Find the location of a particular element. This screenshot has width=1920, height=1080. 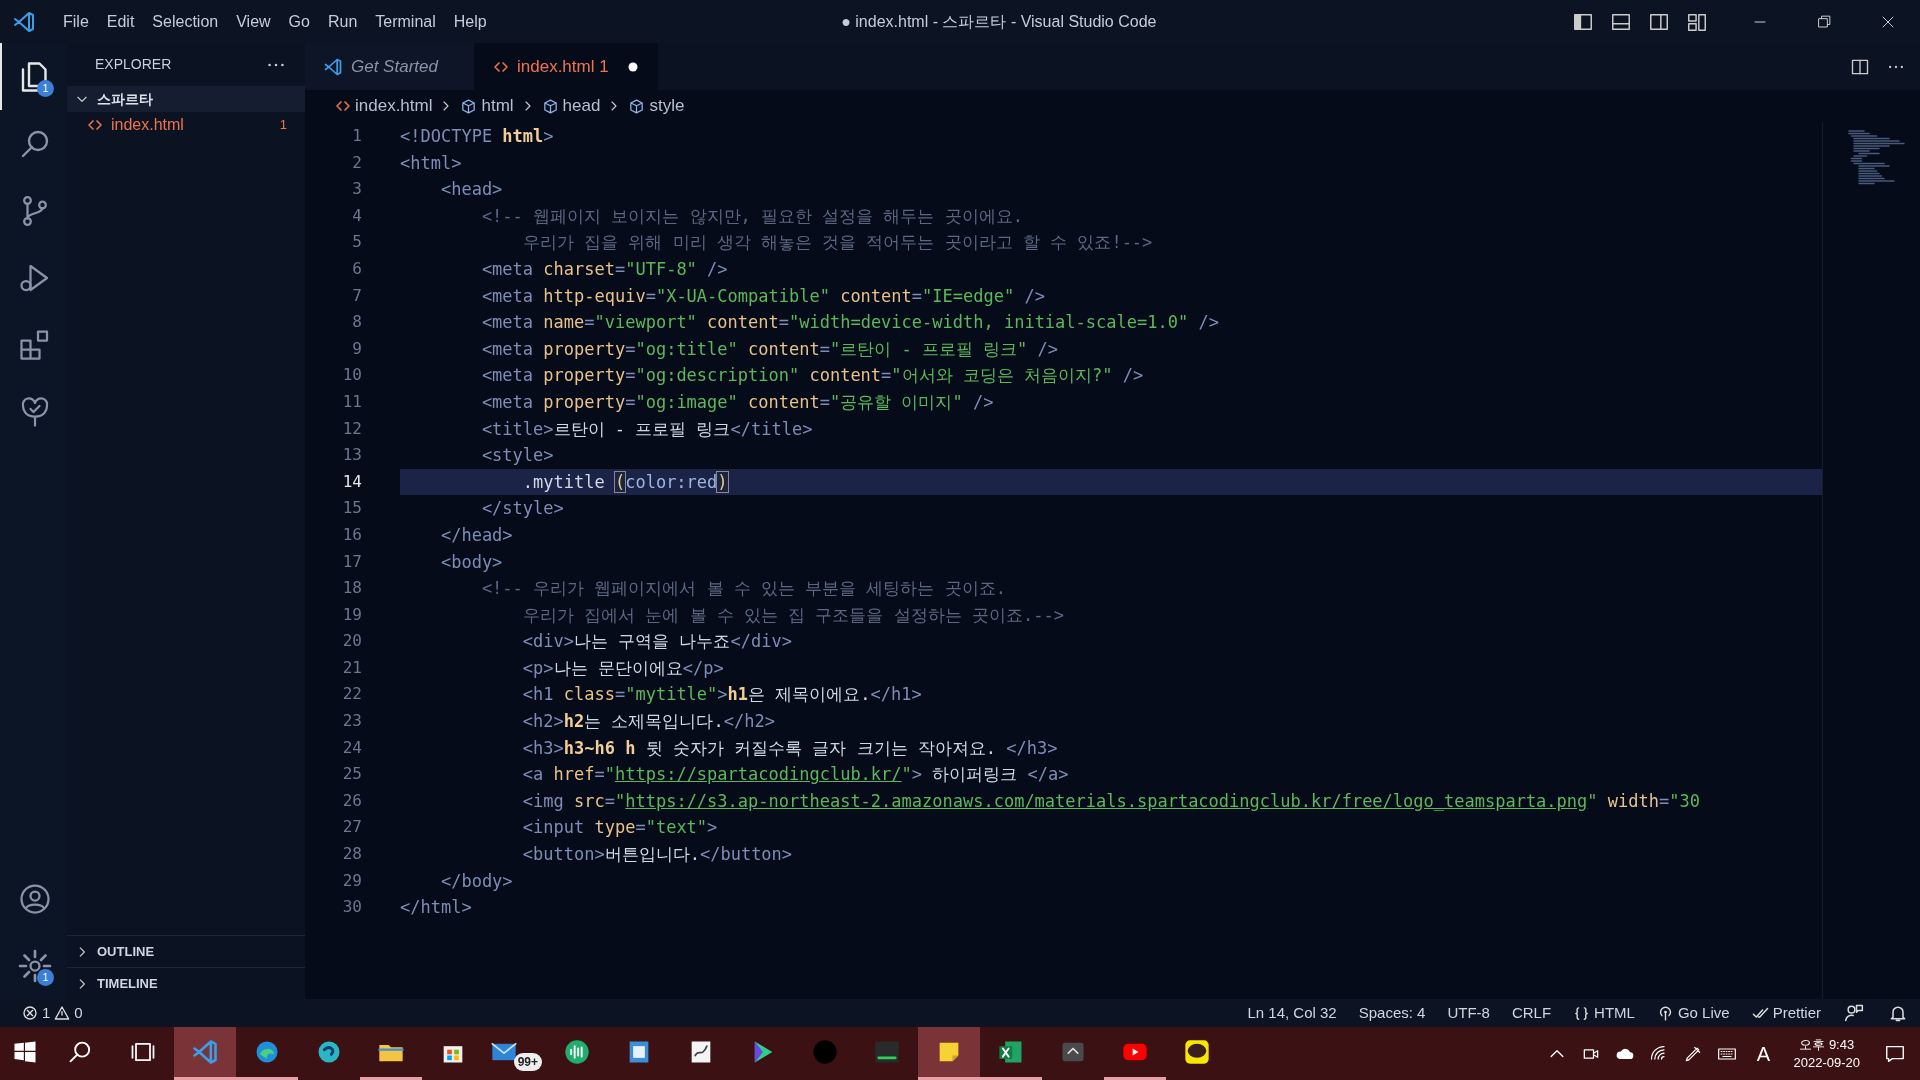

count-badge: 99+ is located at coordinates (527, 1062).